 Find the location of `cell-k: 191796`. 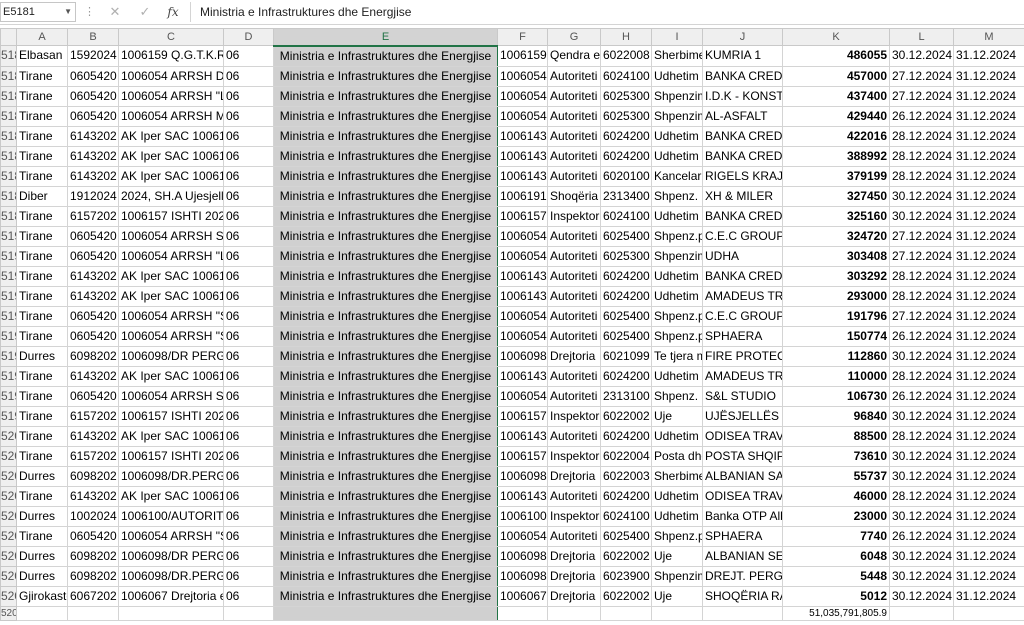

cell-k: 191796 is located at coordinates (836, 316).